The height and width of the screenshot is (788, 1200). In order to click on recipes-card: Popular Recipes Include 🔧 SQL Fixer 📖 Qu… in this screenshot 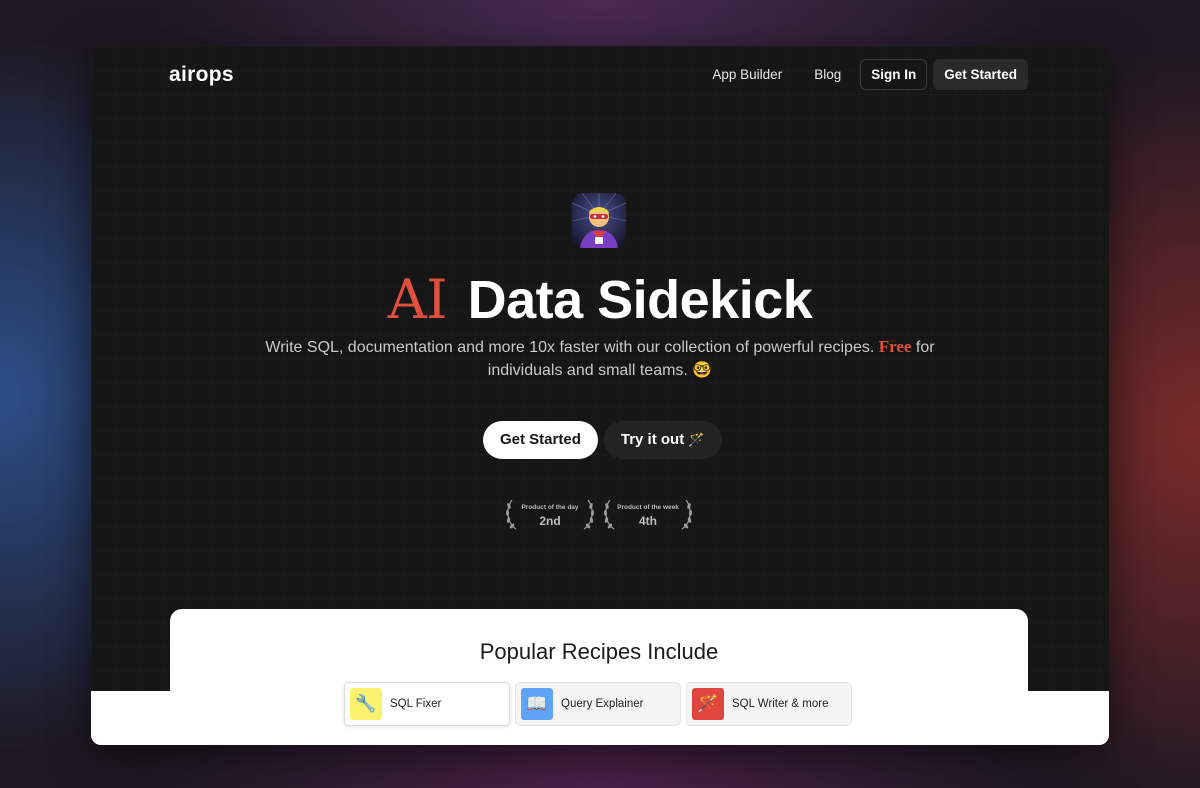, I will do `click(599, 677)`.